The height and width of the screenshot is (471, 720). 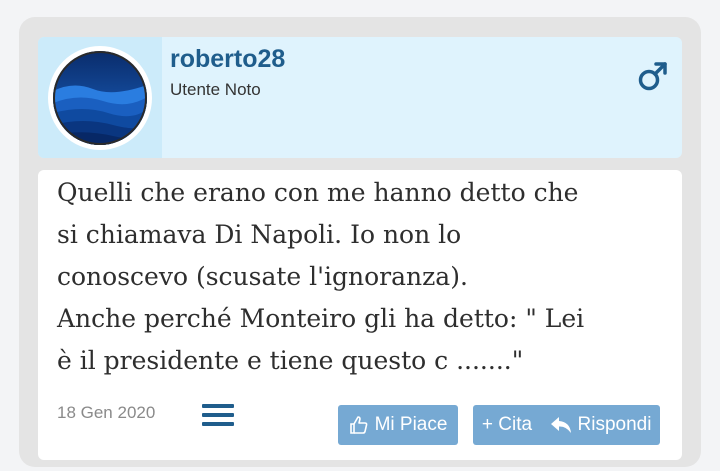 What do you see at coordinates (215, 89) in the screenshot?
I see `user-title: Utente Noto` at bounding box center [215, 89].